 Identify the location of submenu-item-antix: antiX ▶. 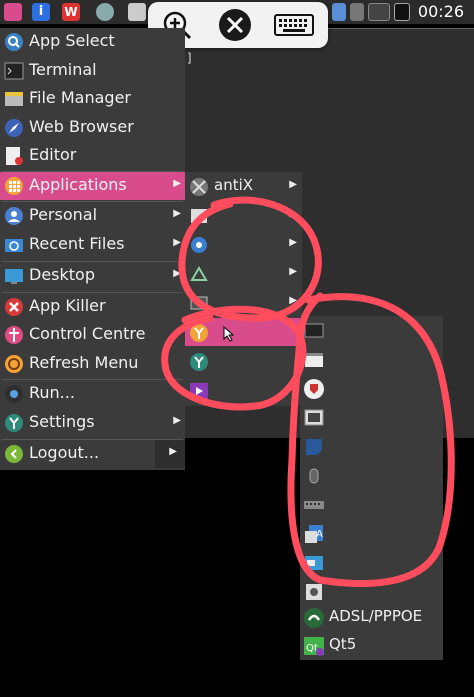
(243, 186).